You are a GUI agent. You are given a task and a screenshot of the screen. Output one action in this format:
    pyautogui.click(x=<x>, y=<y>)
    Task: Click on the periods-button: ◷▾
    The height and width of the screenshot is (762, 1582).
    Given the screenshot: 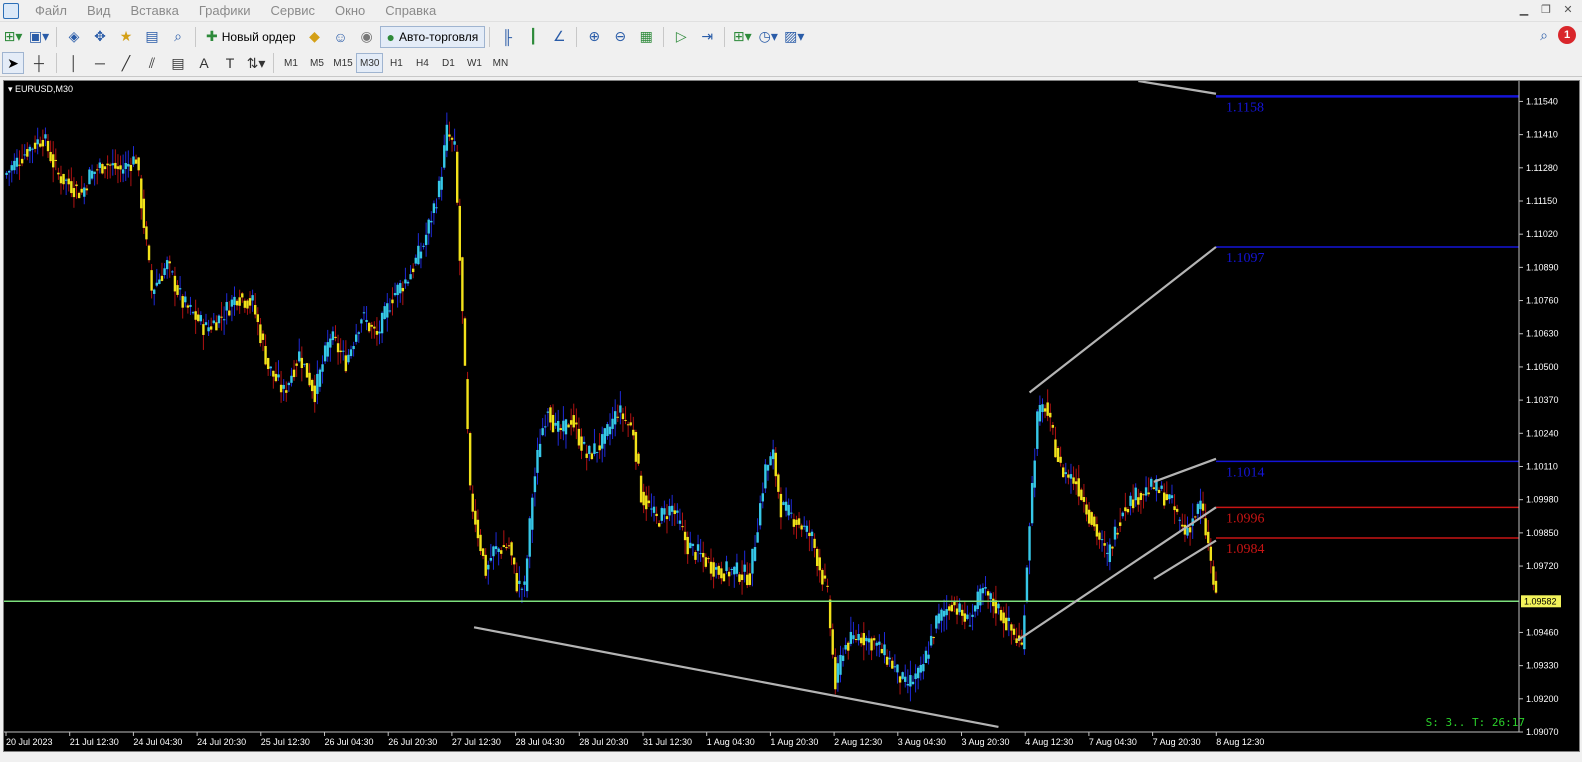 What is the action you would take?
    pyautogui.click(x=768, y=37)
    